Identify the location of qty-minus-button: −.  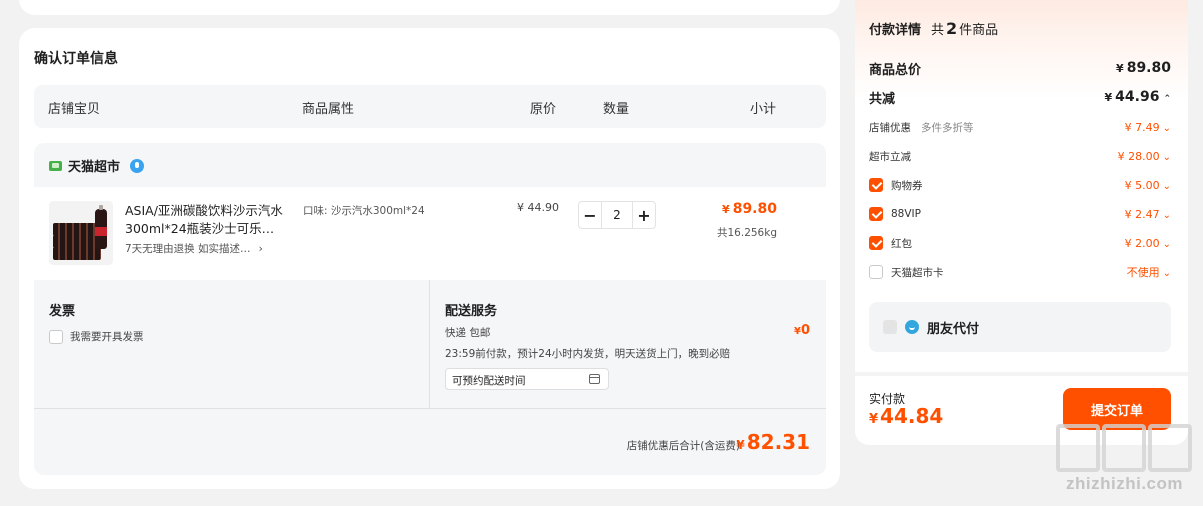
(590, 215).